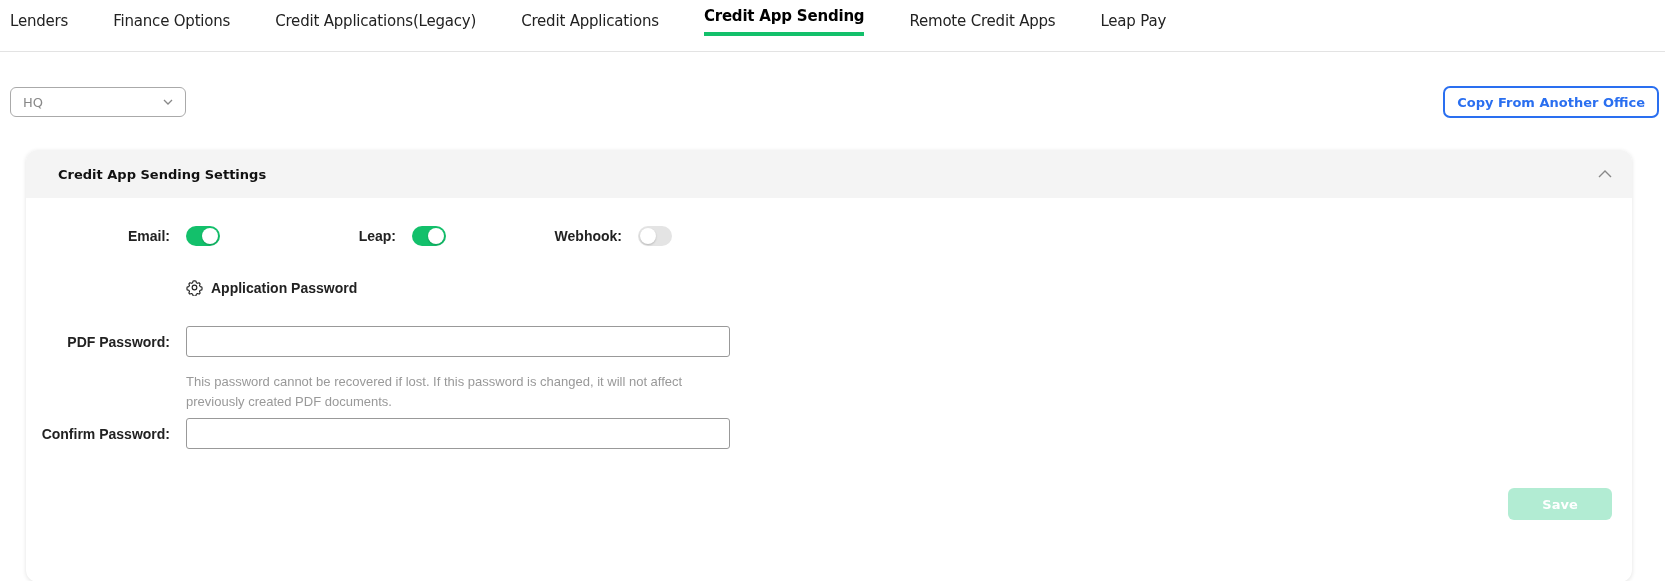  Describe the element at coordinates (784, 18) in the screenshot. I see `tab: Credit App Sending` at that location.